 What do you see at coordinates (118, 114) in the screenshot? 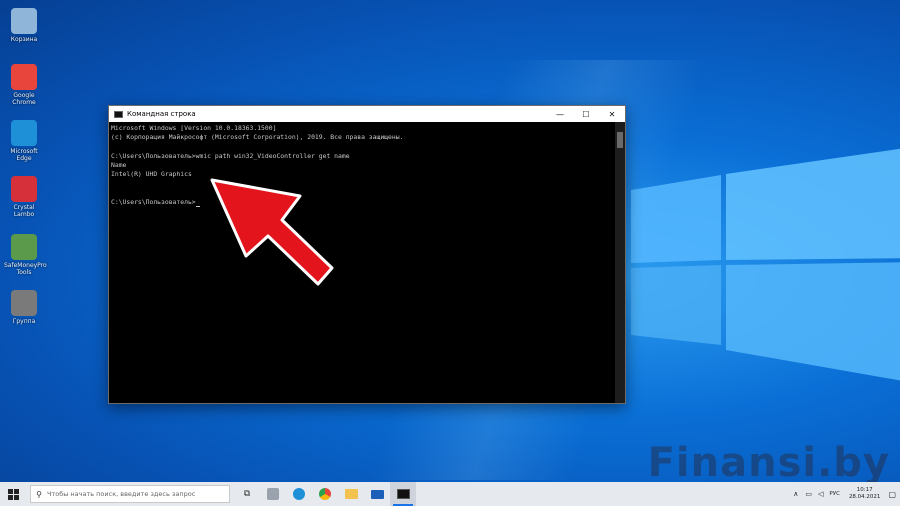
I see `cmd-app-icon` at bounding box center [118, 114].